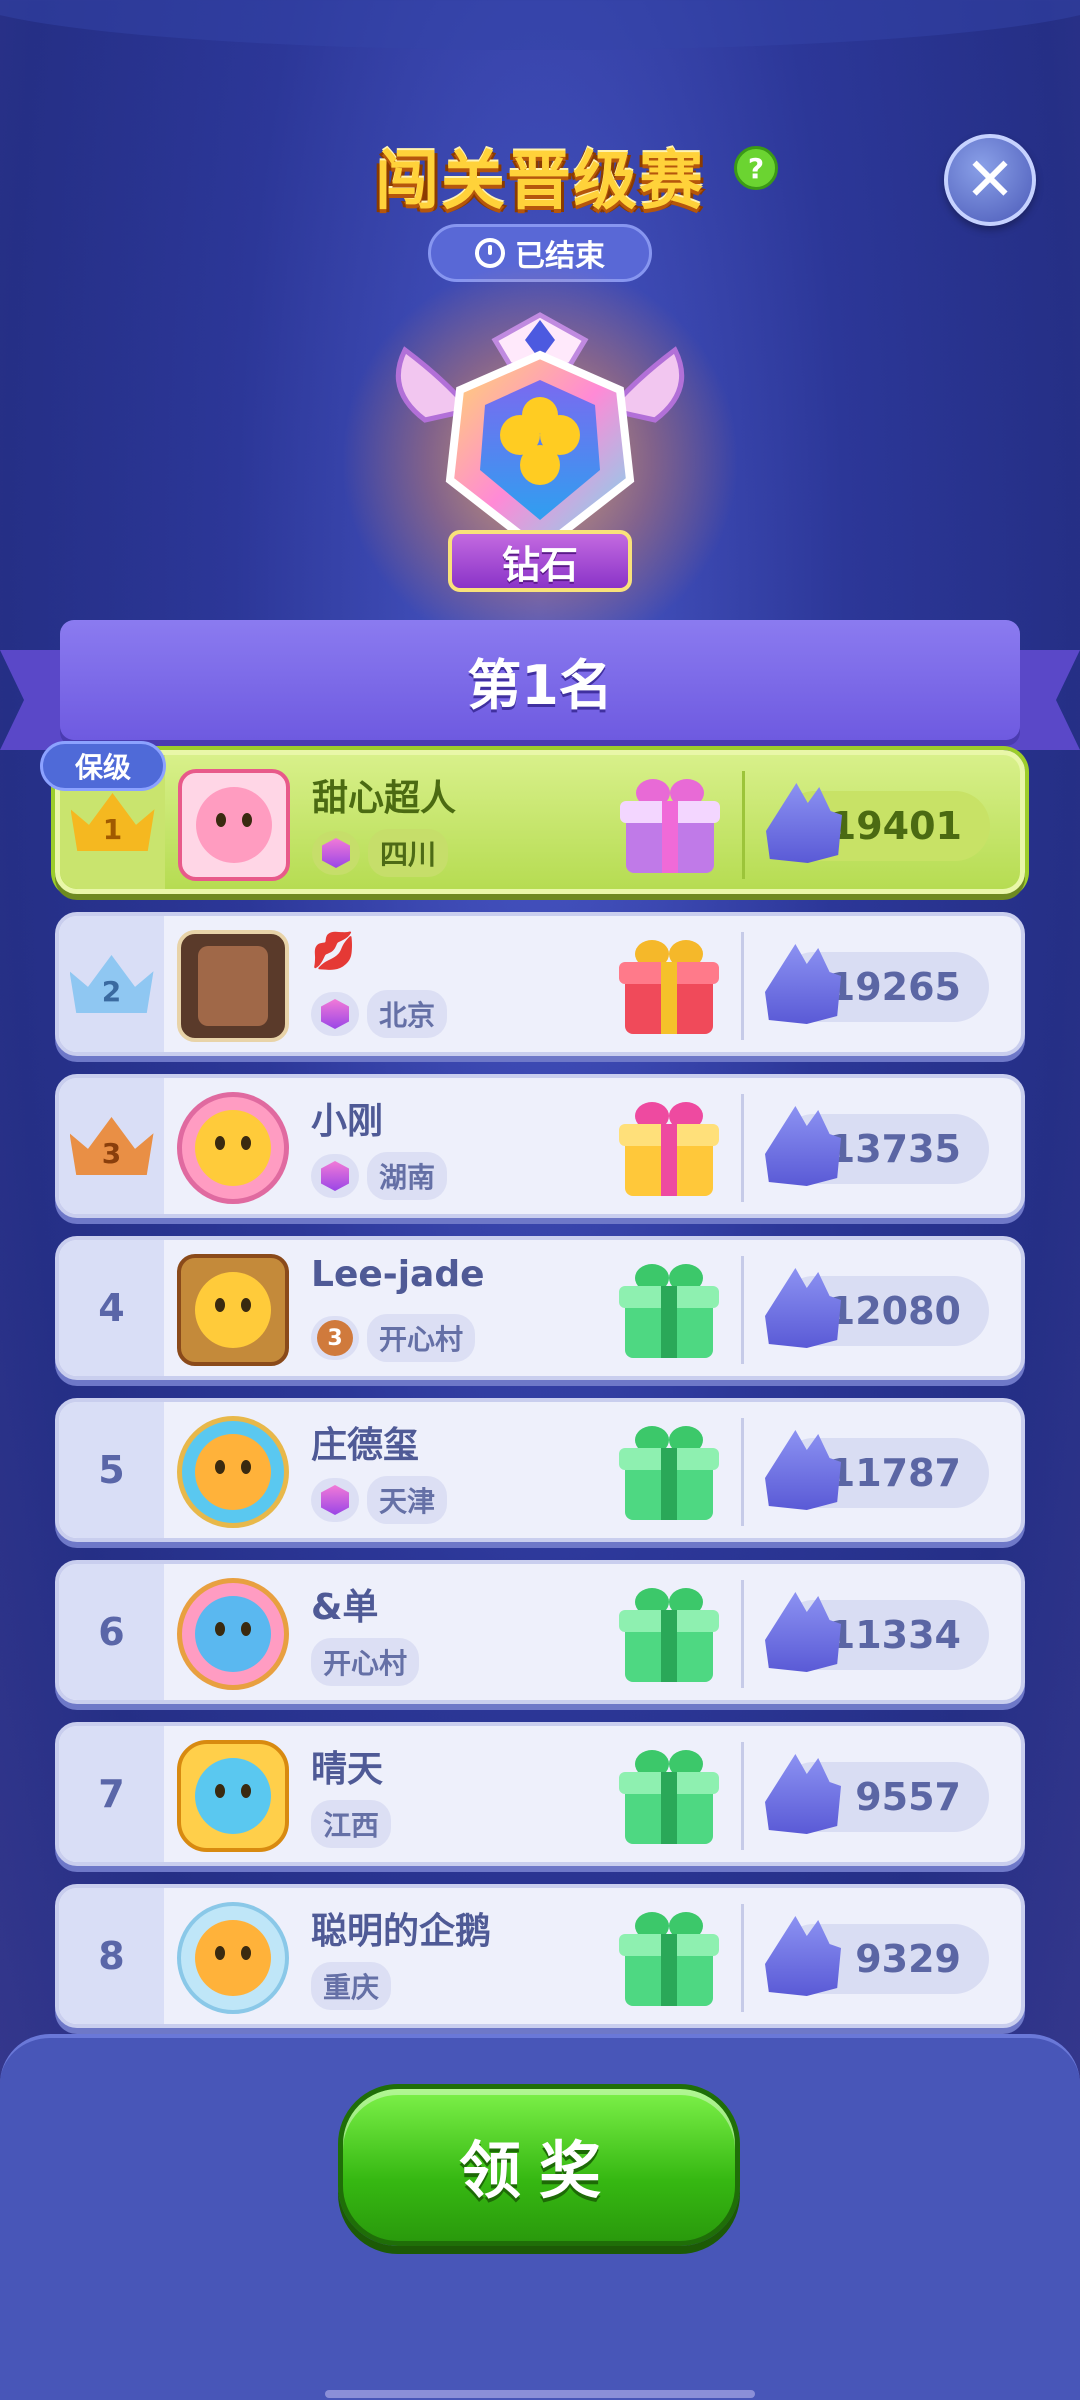 This screenshot has width=1080, height=2400. I want to click on top-arc, so click(540, 25).